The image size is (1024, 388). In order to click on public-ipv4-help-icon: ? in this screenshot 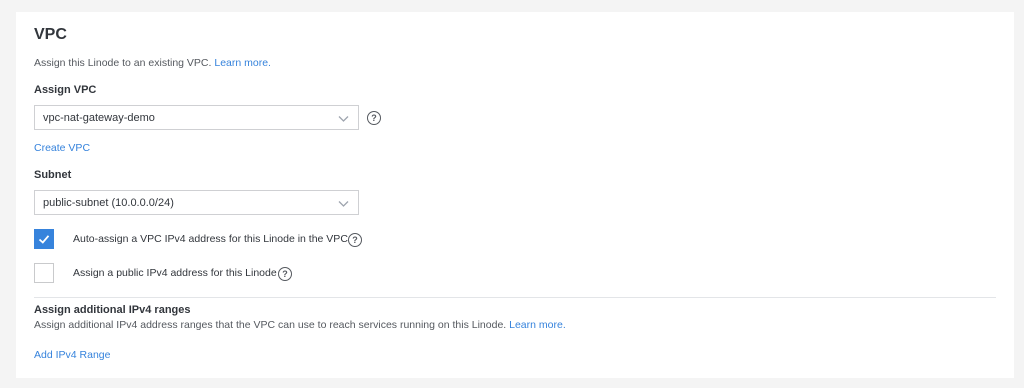, I will do `click(285, 274)`.